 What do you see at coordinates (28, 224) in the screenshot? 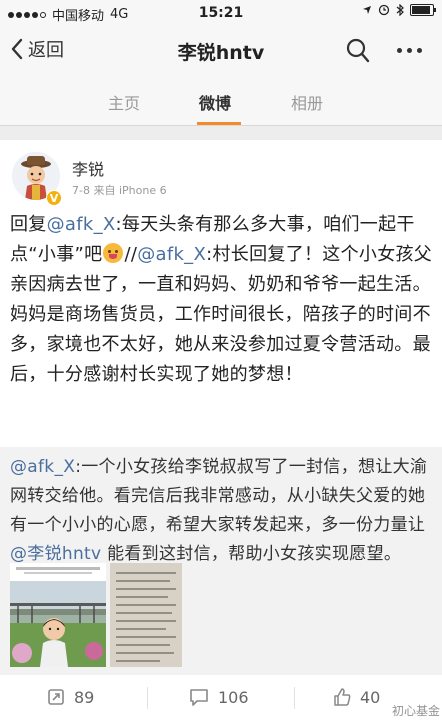
I see `reply-prefix: 回复` at bounding box center [28, 224].